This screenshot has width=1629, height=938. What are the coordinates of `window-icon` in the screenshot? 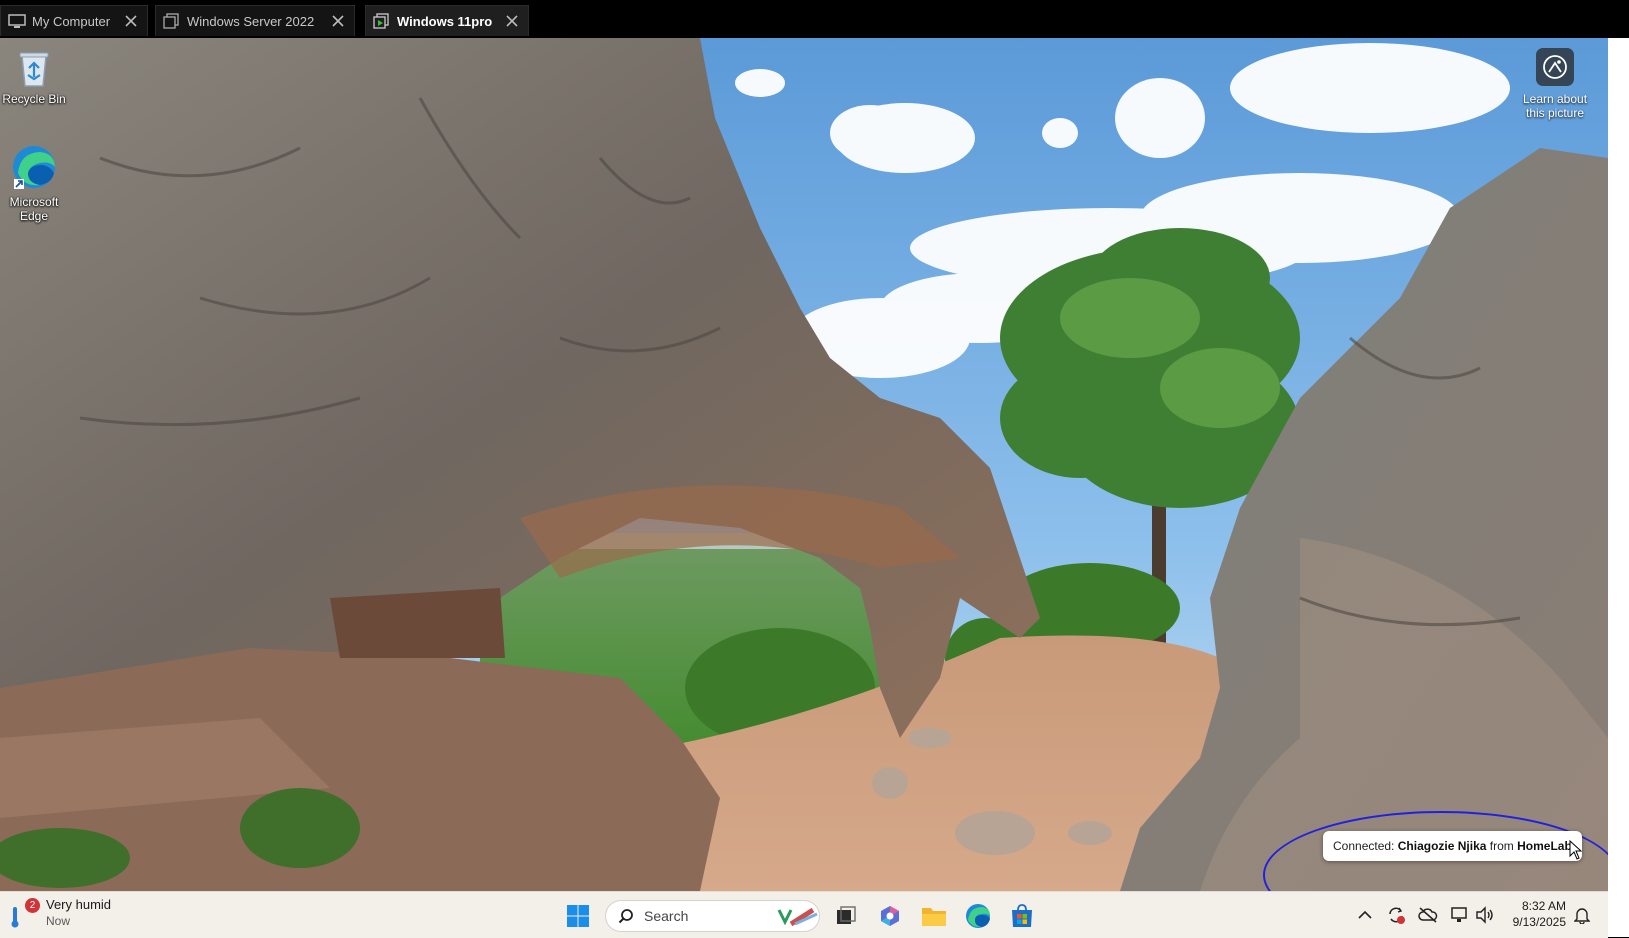 It's located at (172, 21).